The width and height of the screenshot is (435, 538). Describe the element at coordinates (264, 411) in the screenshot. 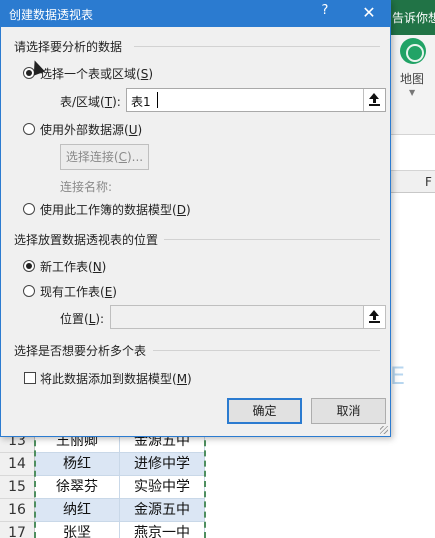

I see `ok-button: 确定` at that location.